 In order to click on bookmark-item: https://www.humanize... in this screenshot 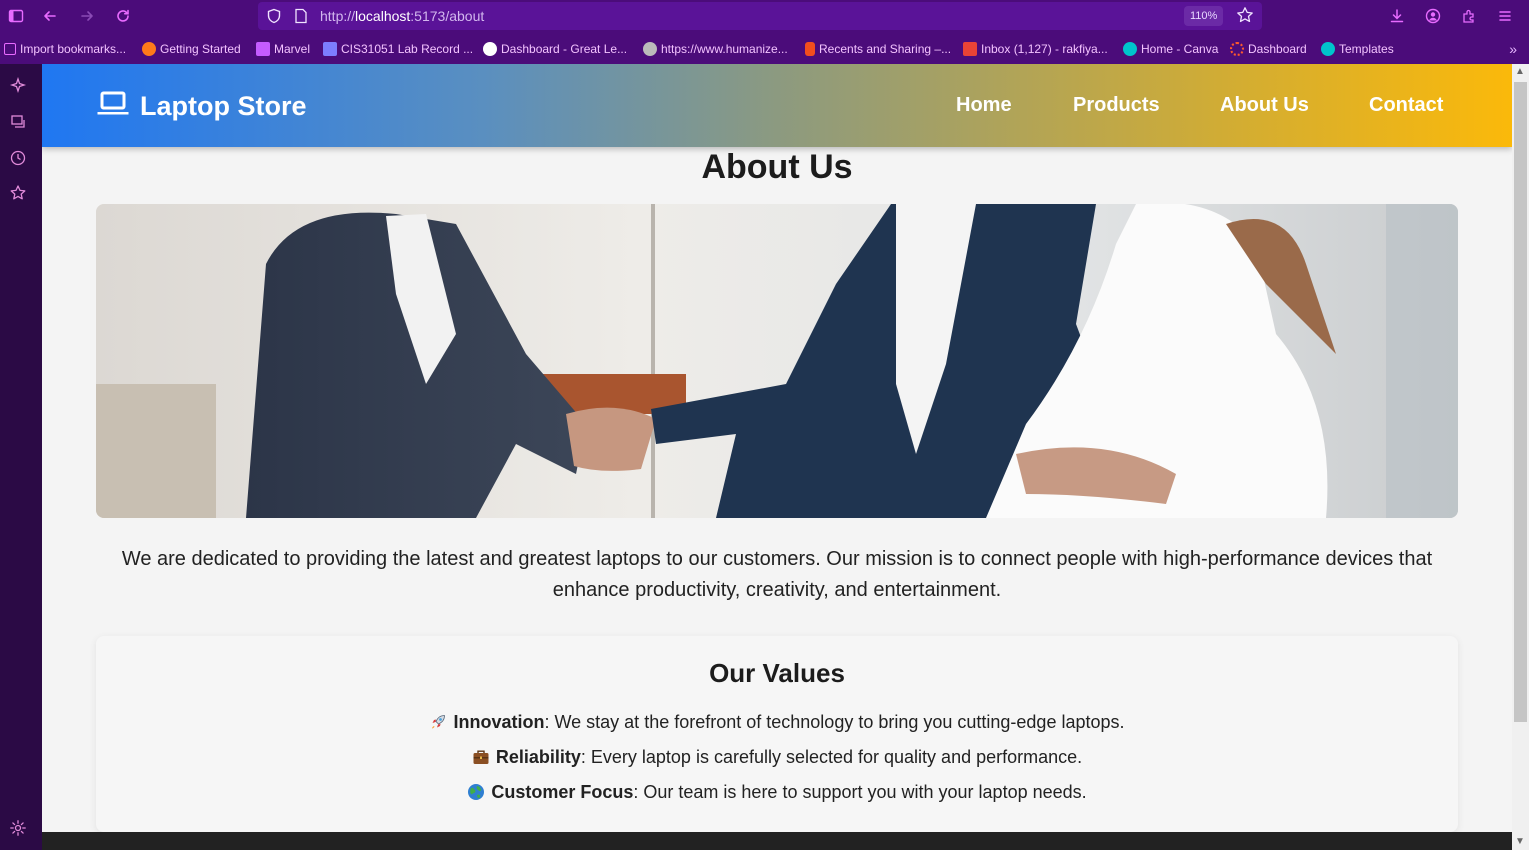, I will do `click(715, 49)`.